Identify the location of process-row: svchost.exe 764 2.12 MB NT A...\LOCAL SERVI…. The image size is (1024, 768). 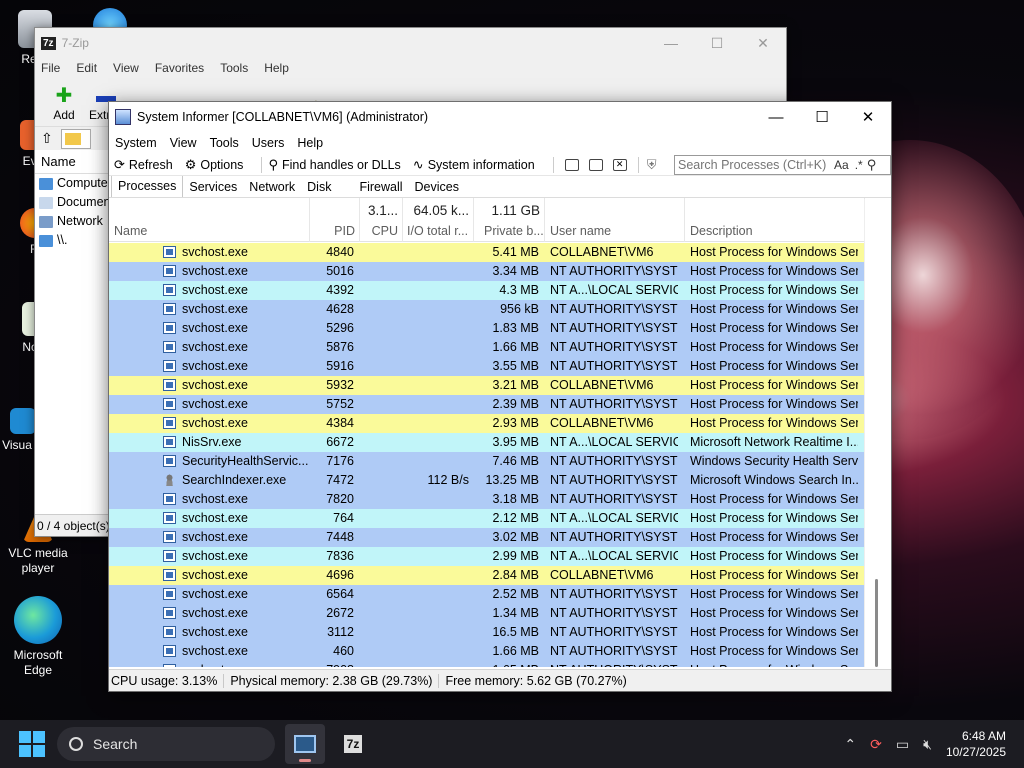
(486, 518).